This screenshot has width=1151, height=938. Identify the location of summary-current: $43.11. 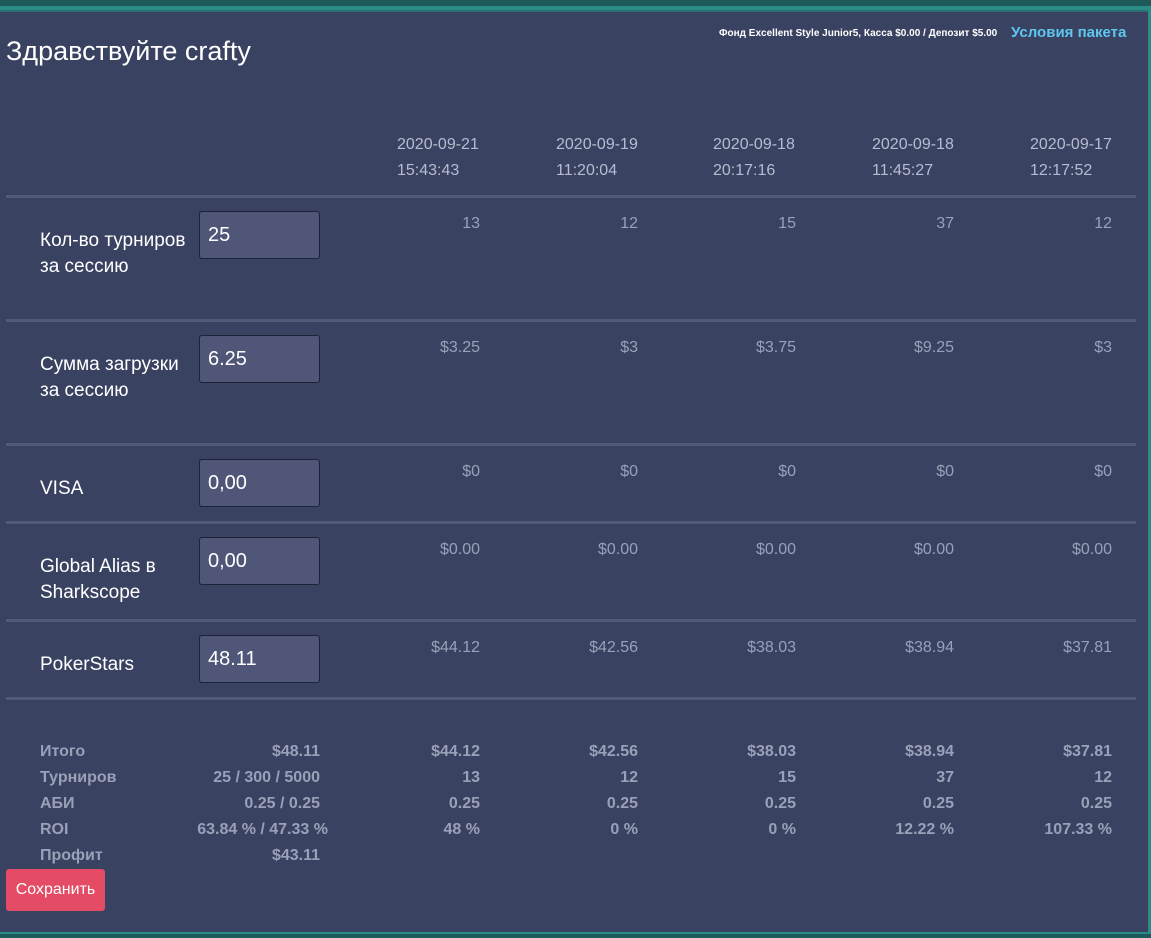
(295, 855).